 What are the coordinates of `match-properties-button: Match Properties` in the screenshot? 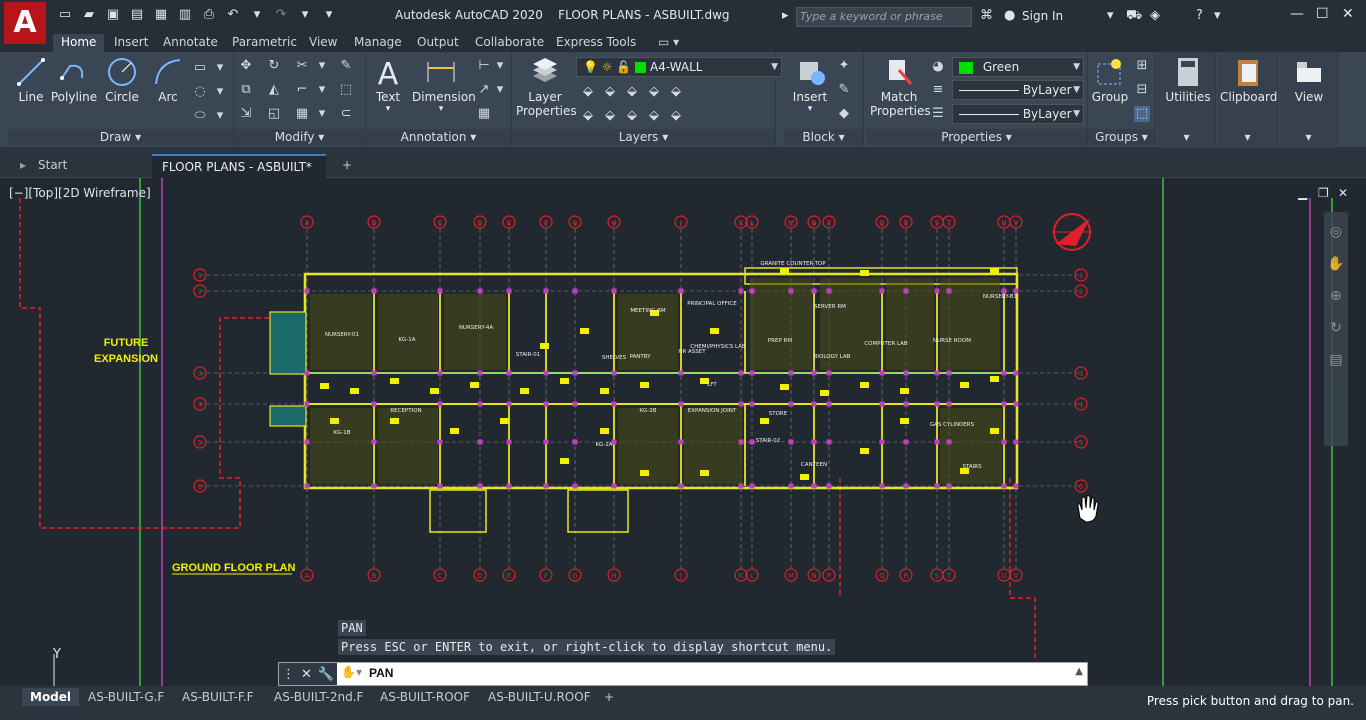 It's located at (900, 87).